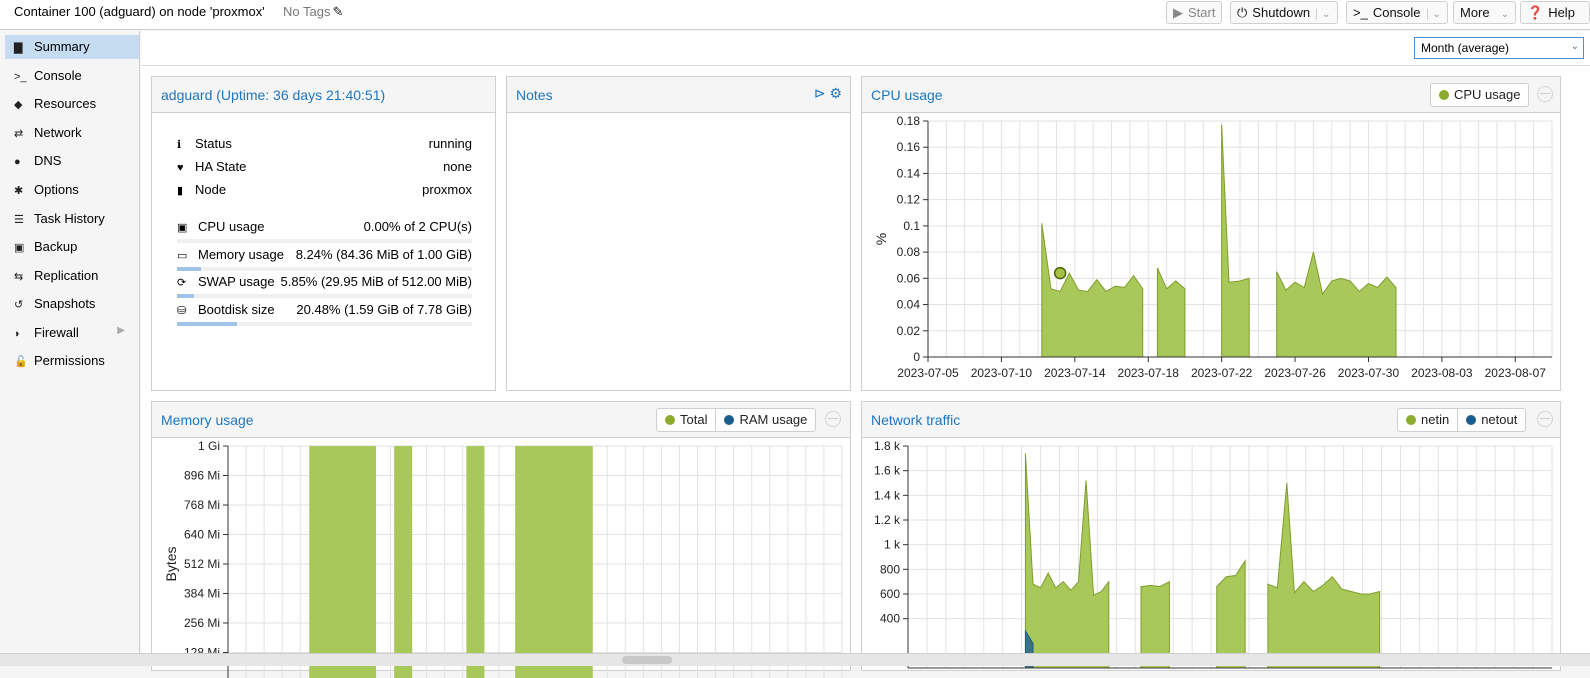  Describe the element at coordinates (1060, 273) in the screenshot. I see `highlight-point` at that location.